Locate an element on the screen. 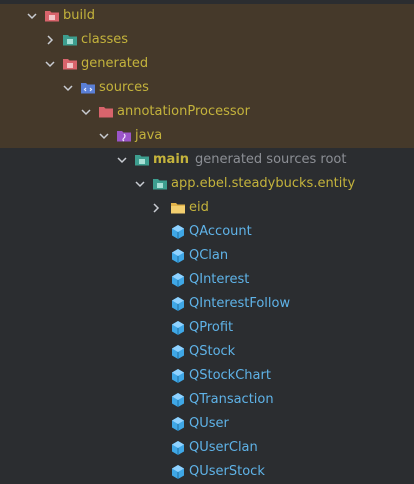 The image size is (414, 484). tree-label: main generated sources root is located at coordinates (249, 160).